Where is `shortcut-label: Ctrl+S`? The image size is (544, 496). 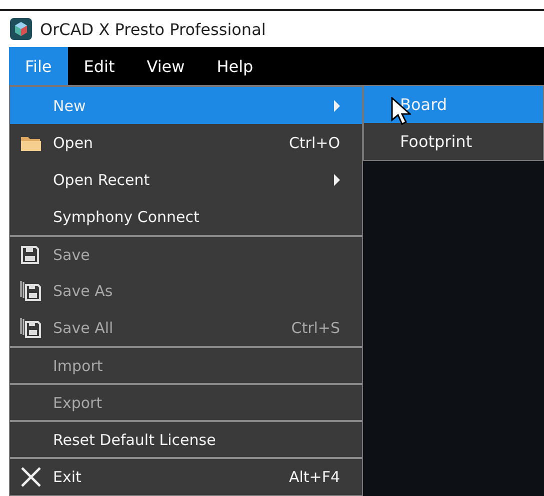
shortcut-label: Ctrl+S is located at coordinates (315, 327).